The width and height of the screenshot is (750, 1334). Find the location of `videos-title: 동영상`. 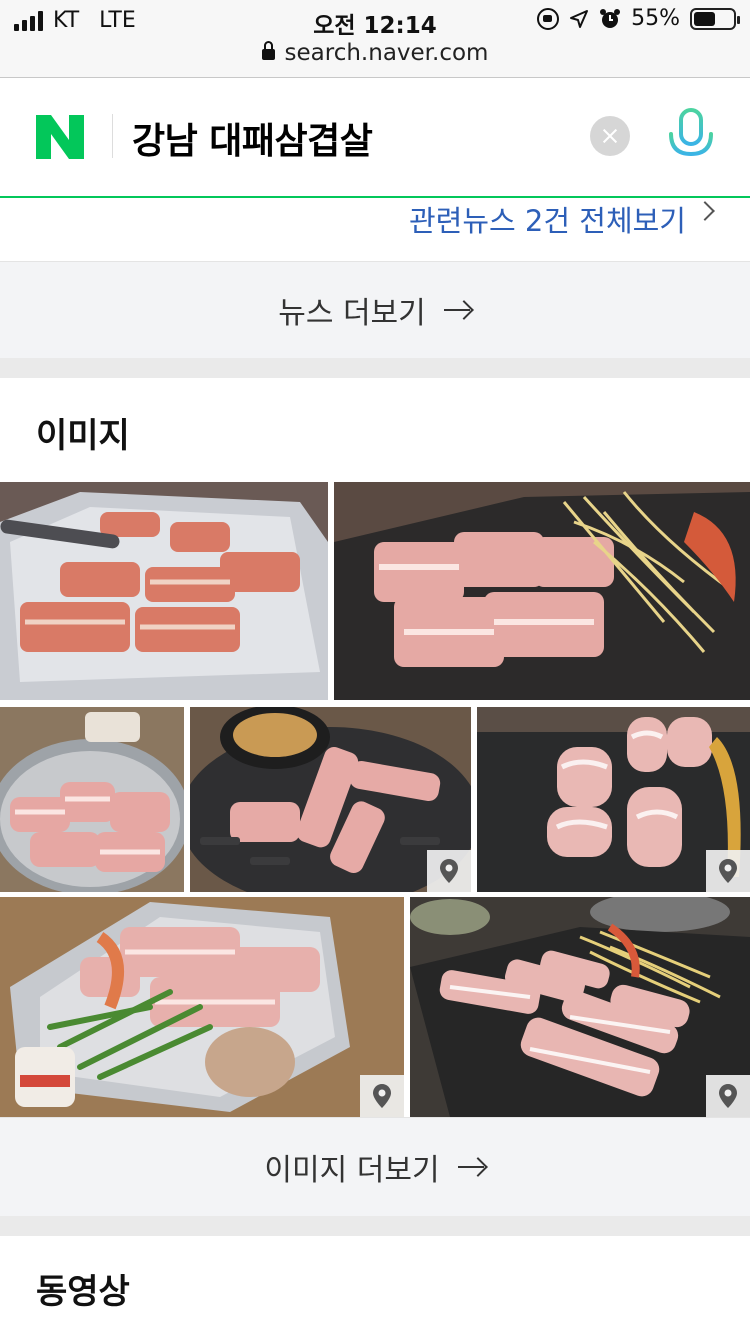

videos-title: 동영상 is located at coordinates (83, 1292).